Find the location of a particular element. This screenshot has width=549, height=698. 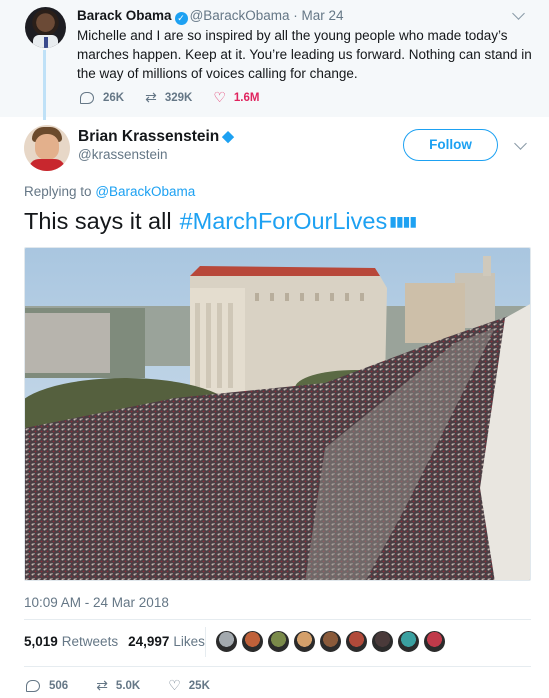

author-name: Brian Krassenstein is located at coordinates (148, 136).